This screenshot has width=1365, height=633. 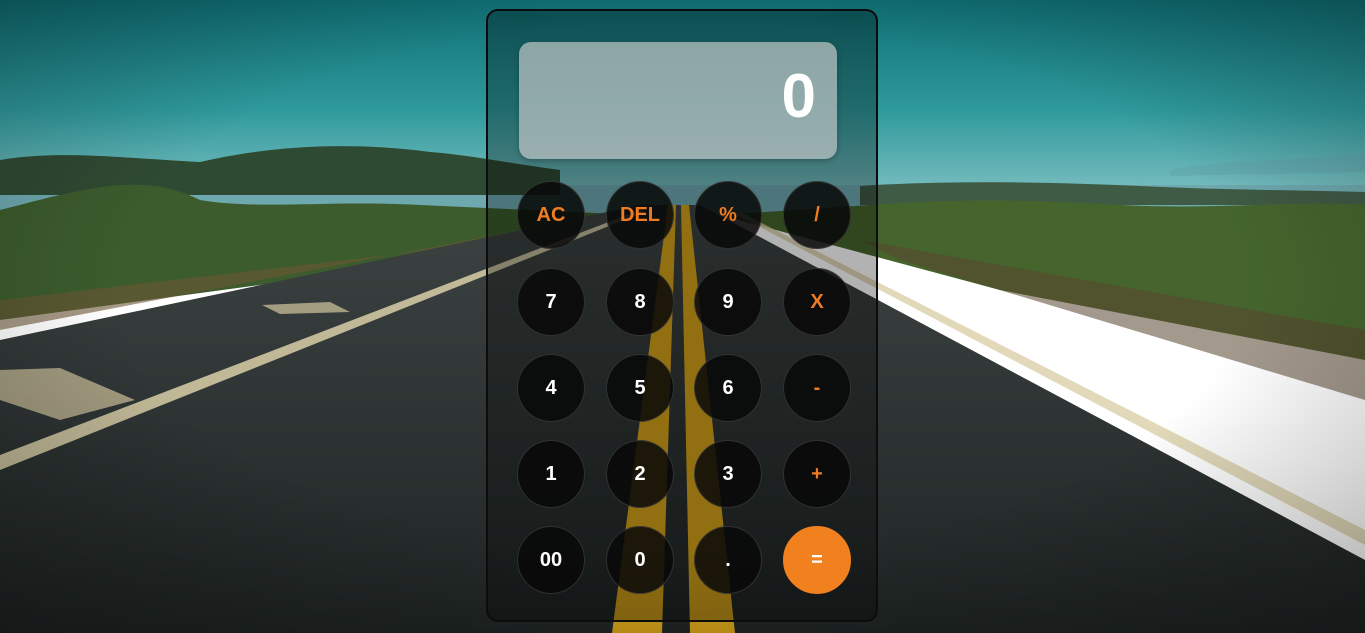 What do you see at coordinates (817, 215) in the screenshot?
I see `divide-button: /` at bounding box center [817, 215].